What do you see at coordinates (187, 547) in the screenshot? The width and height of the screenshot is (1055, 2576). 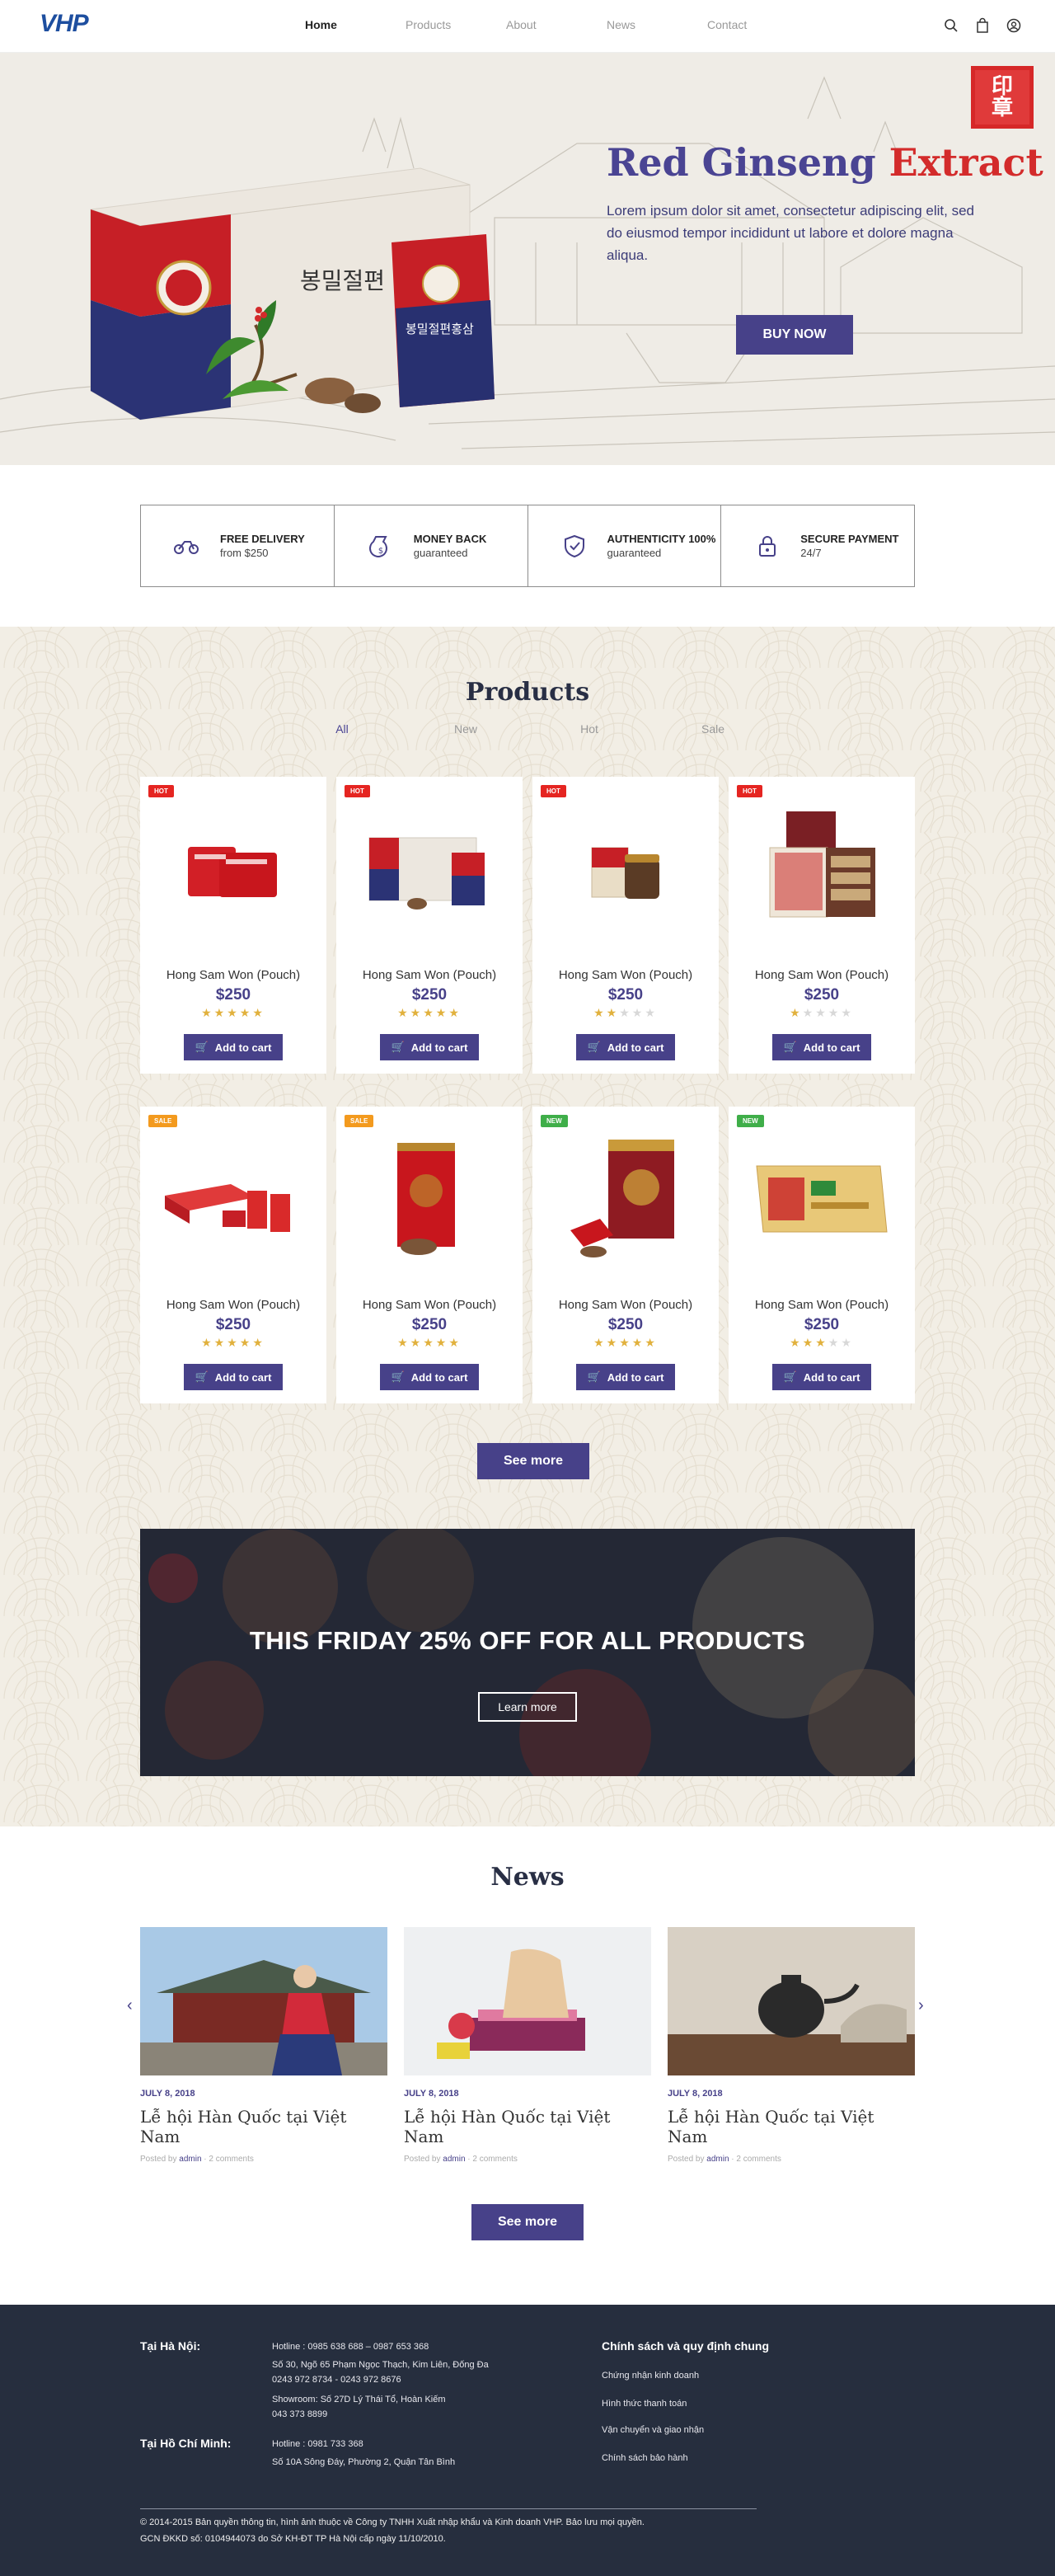 I see `delivery-icon` at bounding box center [187, 547].